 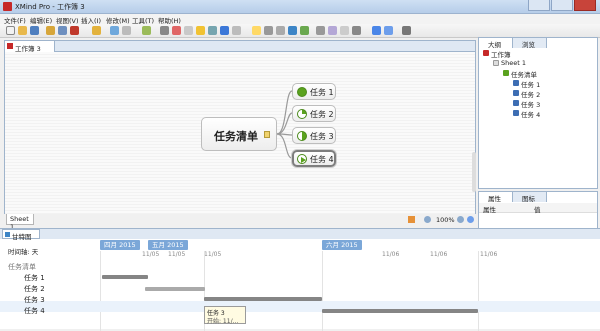 What do you see at coordinates (212, 30) in the screenshot?
I see `summary-icon` at bounding box center [212, 30].